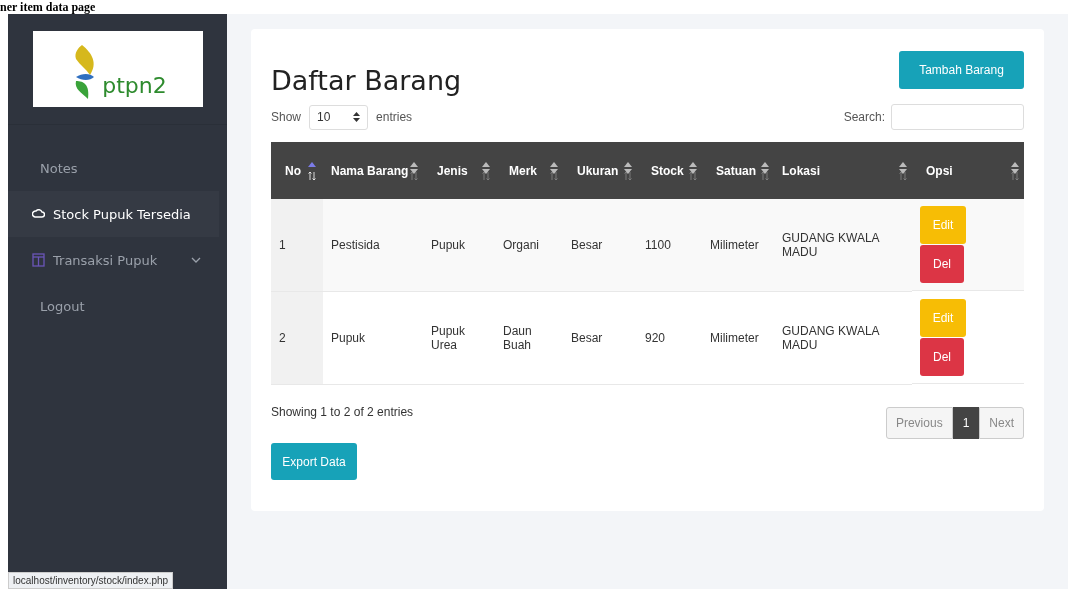 The width and height of the screenshot is (1068, 589). I want to click on entries-select: 10, so click(339, 117).